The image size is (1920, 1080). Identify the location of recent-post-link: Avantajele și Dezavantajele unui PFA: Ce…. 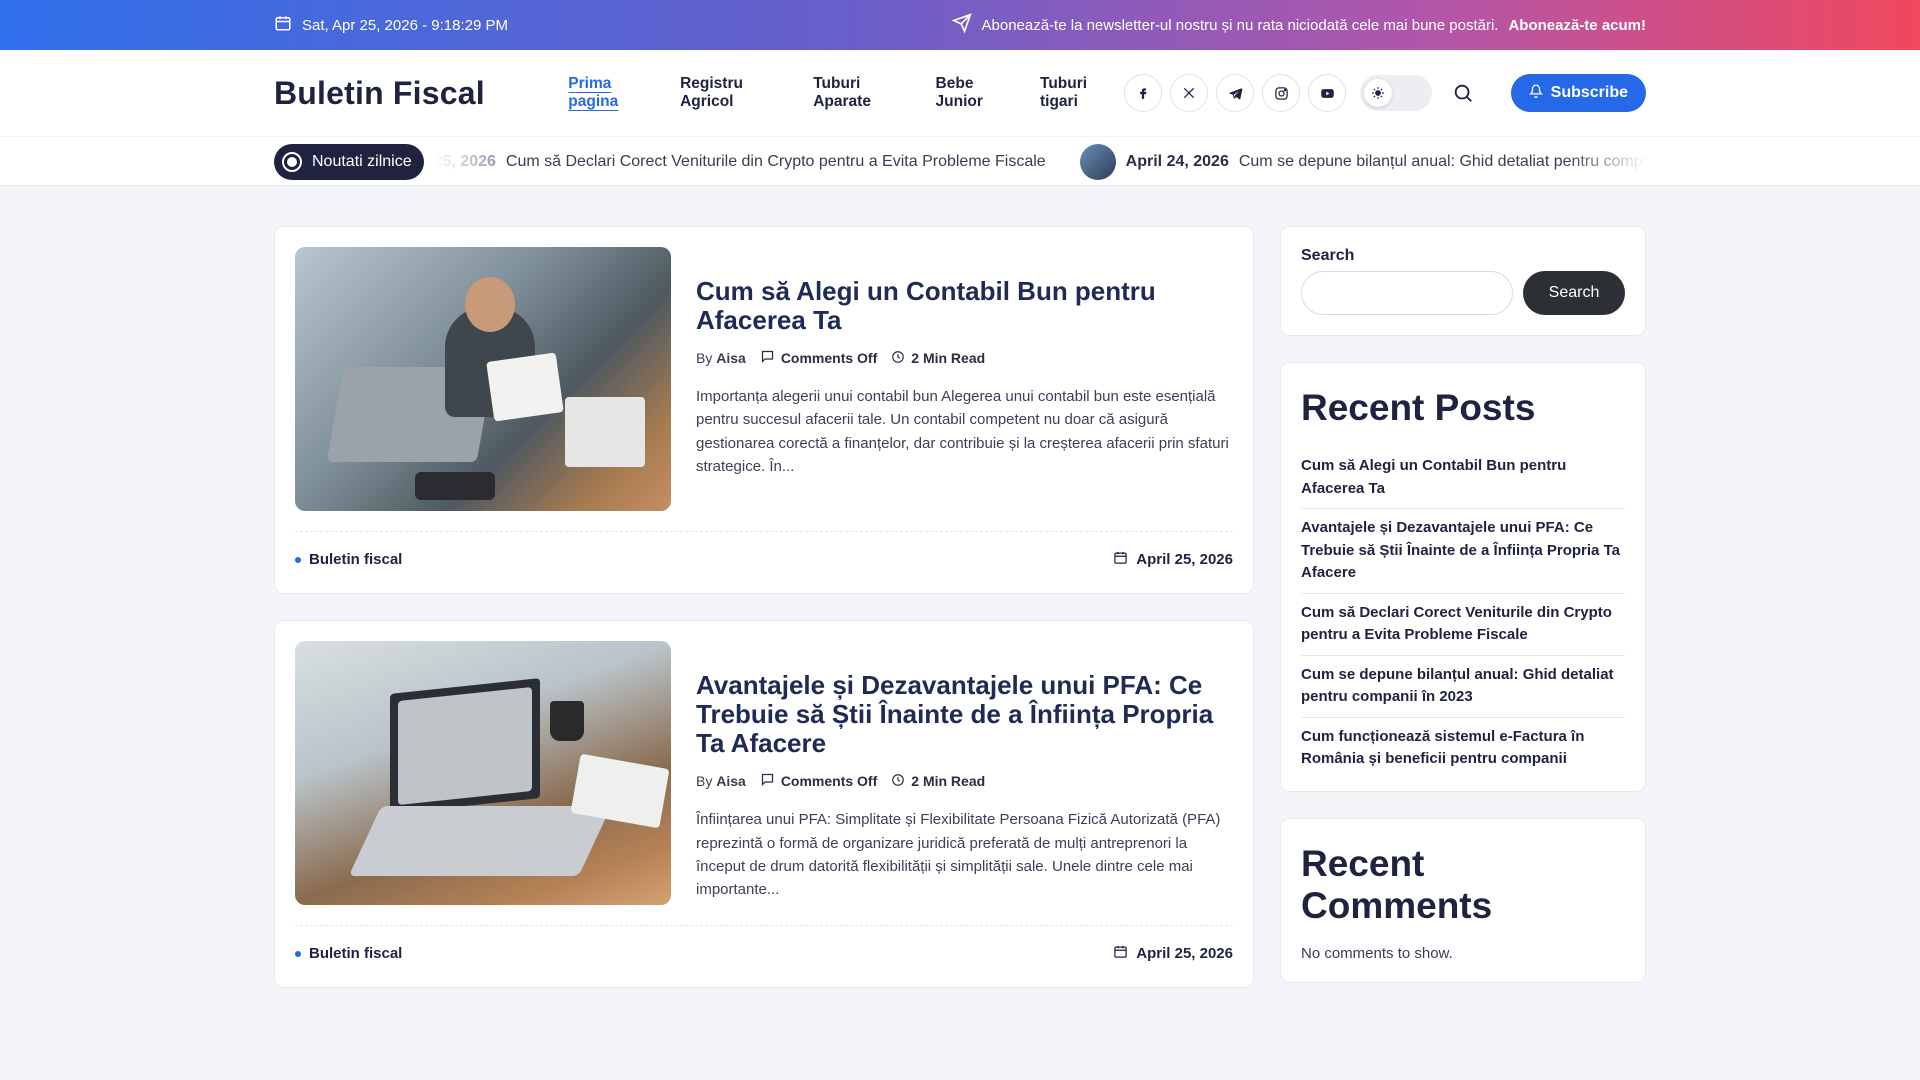
(1463, 551).